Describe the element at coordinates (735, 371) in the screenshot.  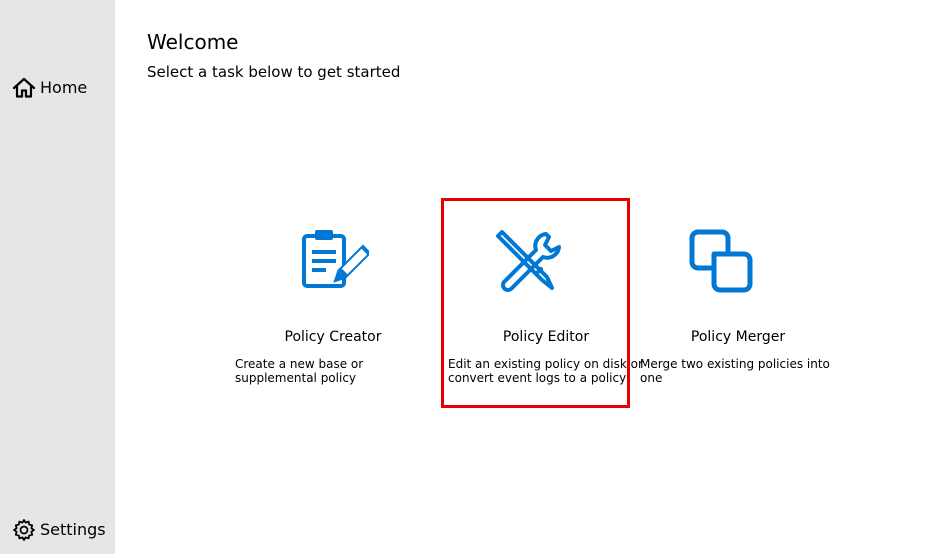
I see `card-description: Merge two existing policies into one` at that location.